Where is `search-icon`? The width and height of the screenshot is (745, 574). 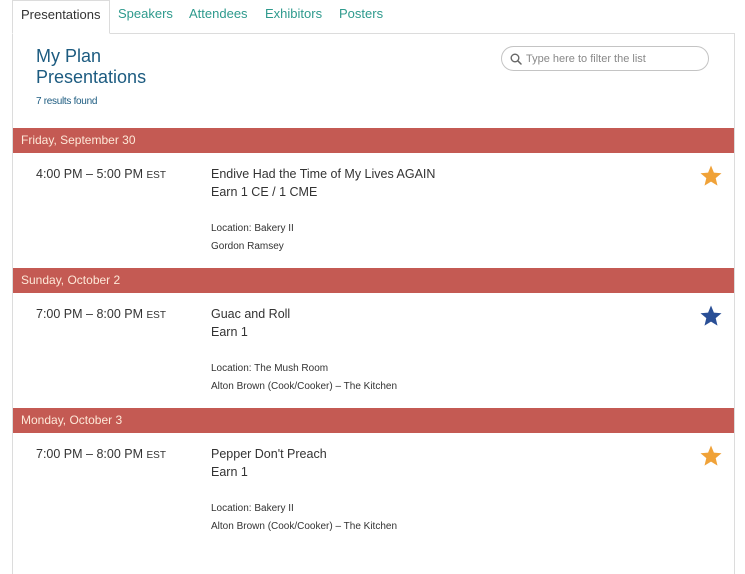
search-icon is located at coordinates (516, 59).